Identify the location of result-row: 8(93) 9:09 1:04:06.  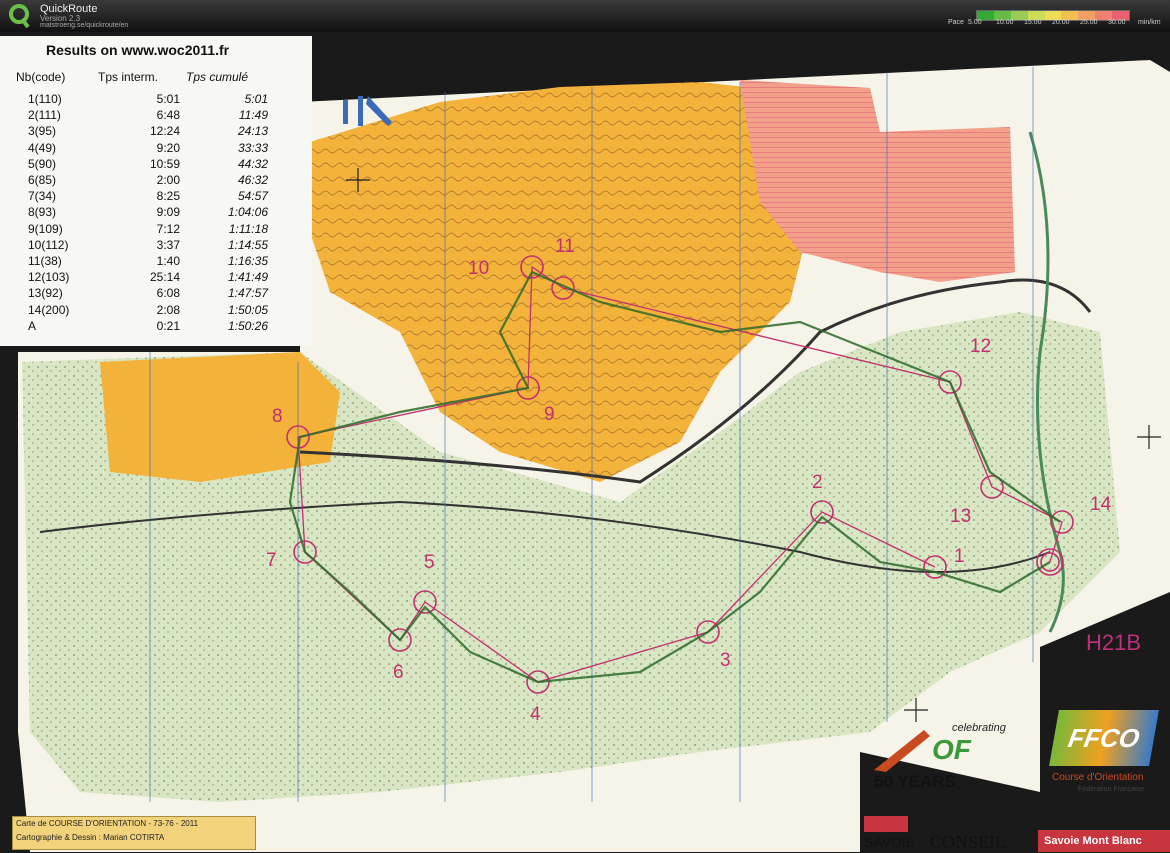
(156, 213).